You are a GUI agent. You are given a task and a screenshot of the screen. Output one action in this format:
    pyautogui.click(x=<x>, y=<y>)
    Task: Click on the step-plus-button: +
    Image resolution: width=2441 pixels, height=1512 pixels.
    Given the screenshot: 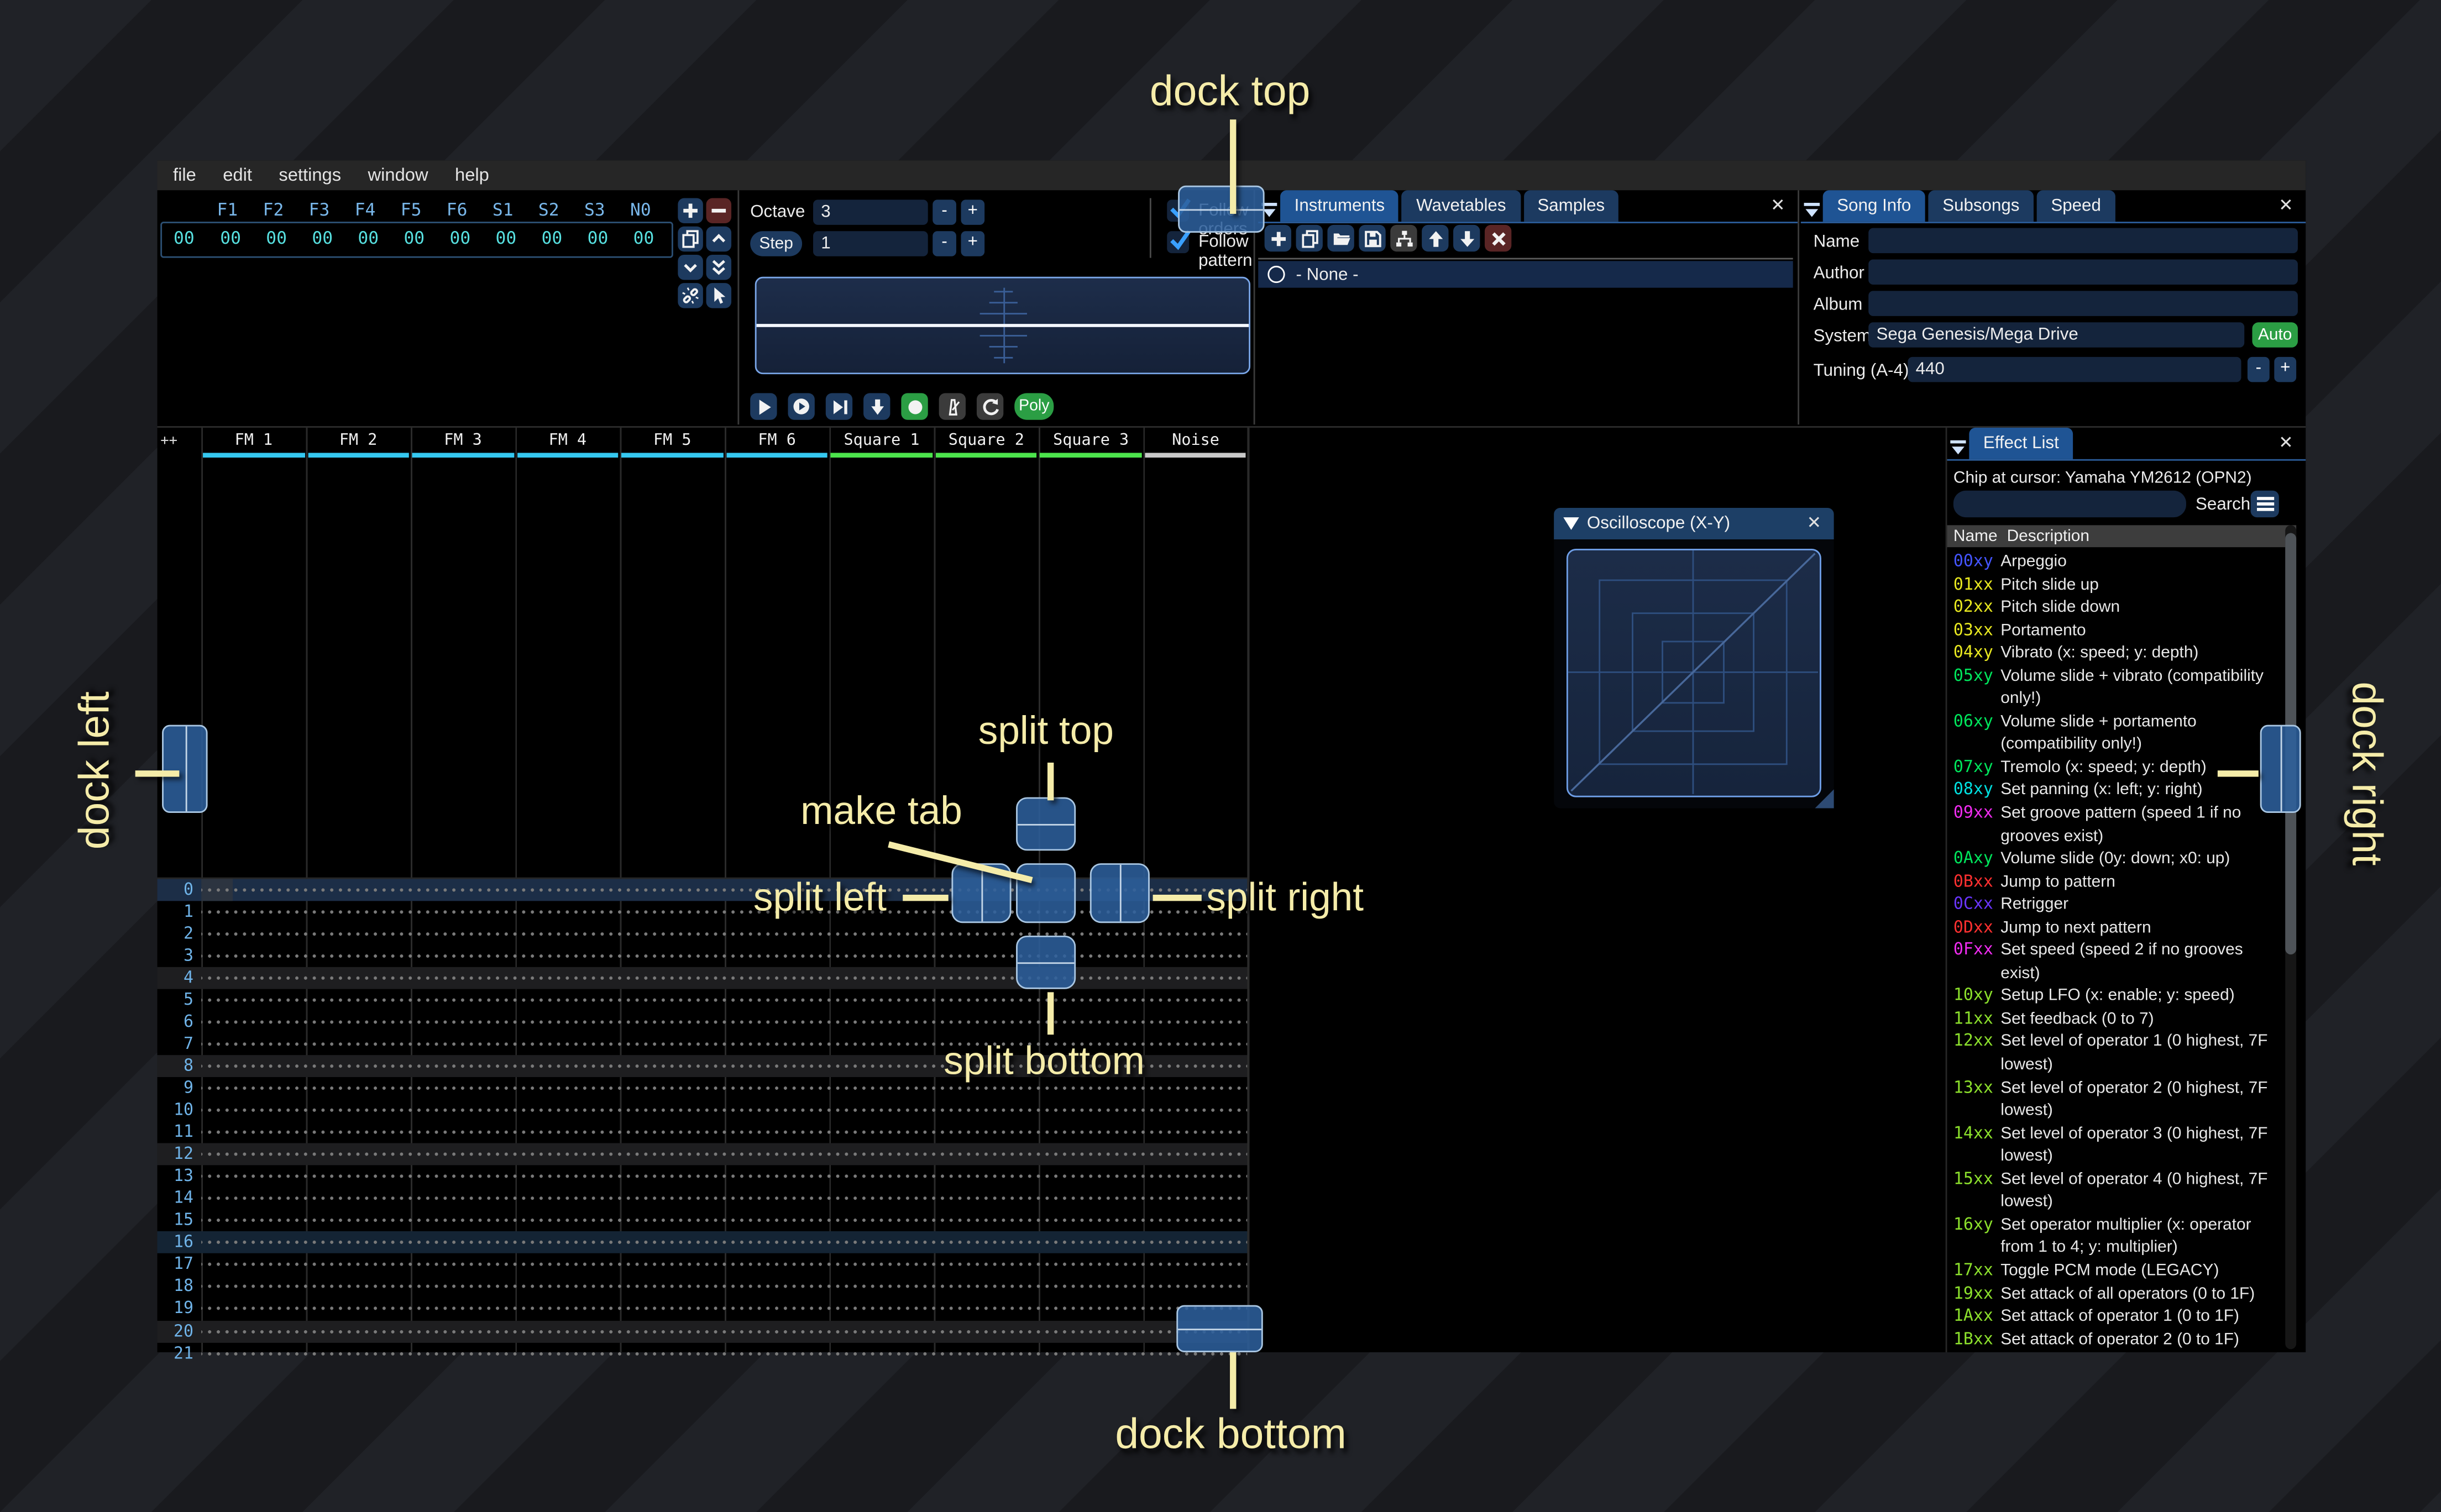 What is the action you would take?
    pyautogui.click(x=973, y=244)
    